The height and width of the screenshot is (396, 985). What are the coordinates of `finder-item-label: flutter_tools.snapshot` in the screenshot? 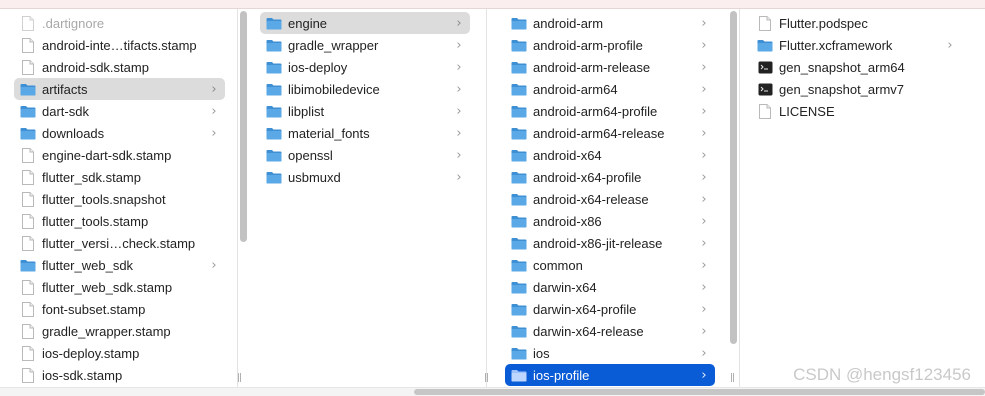 It's located at (104, 199).